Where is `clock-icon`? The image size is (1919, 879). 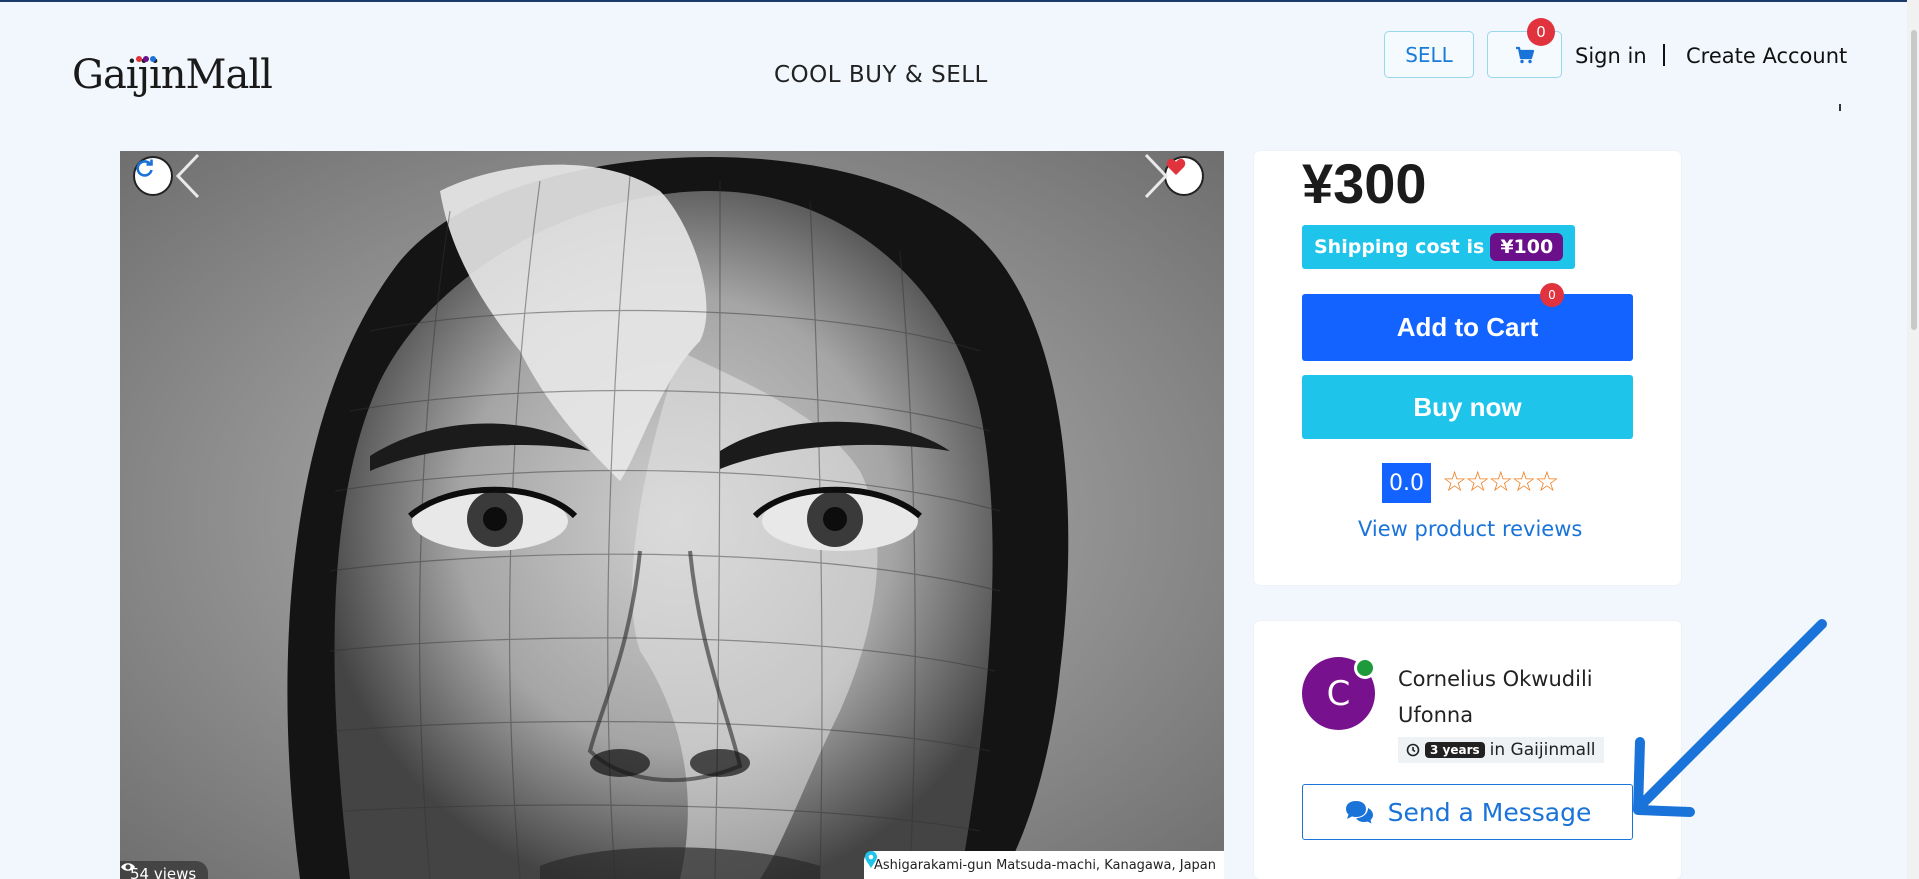
clock-icon is located at coordinates (1413, 750).